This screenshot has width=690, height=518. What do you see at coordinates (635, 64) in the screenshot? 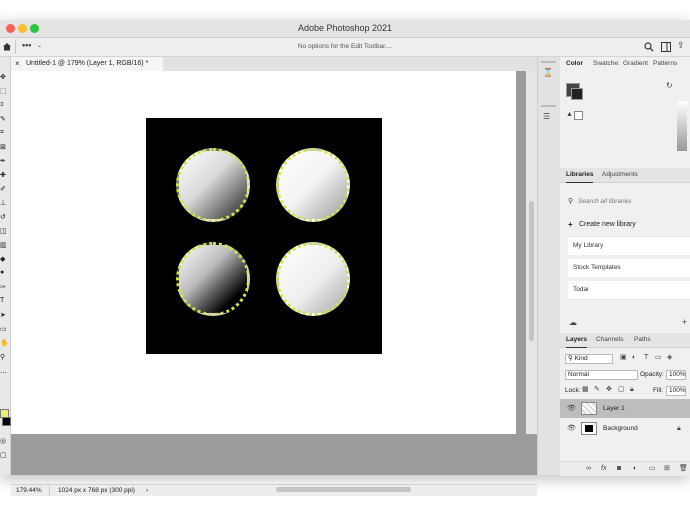
I see `tab-gradient: Gradient` at bounding box center [635, 64].